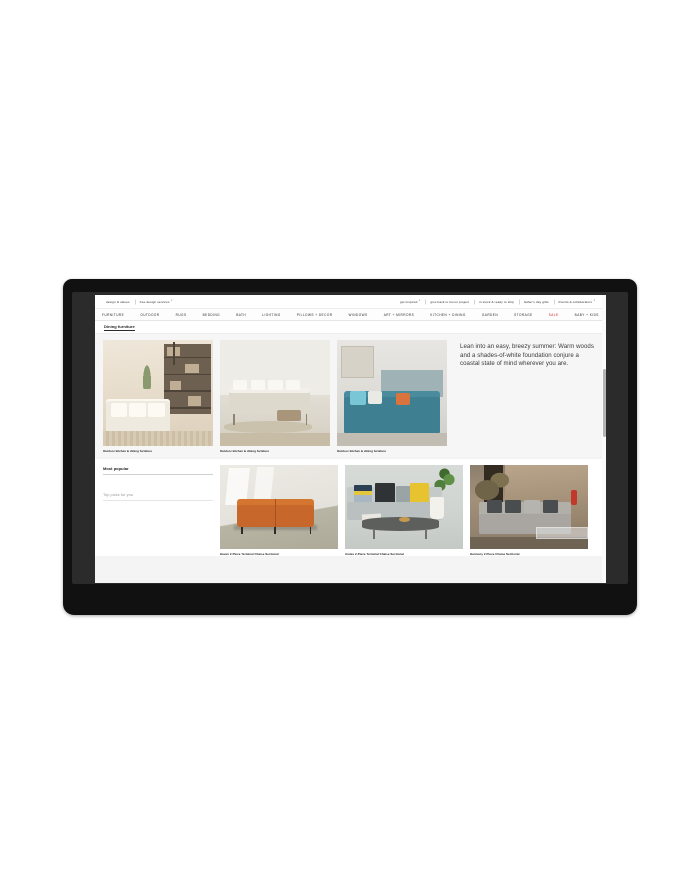 The height and width of the screenshot is (886, 700). I want to click on utility-item-label: get inspired, so click(409, 301).